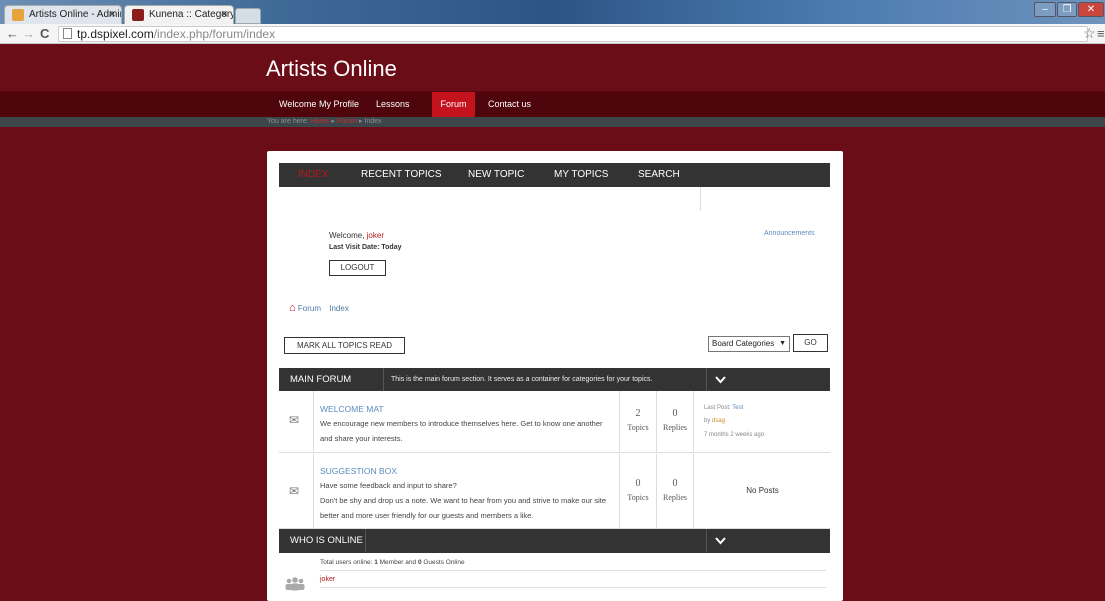  Describe the element at coordinates (737, 408) in the screenshot. I see `last-post-link: Test` at that location.